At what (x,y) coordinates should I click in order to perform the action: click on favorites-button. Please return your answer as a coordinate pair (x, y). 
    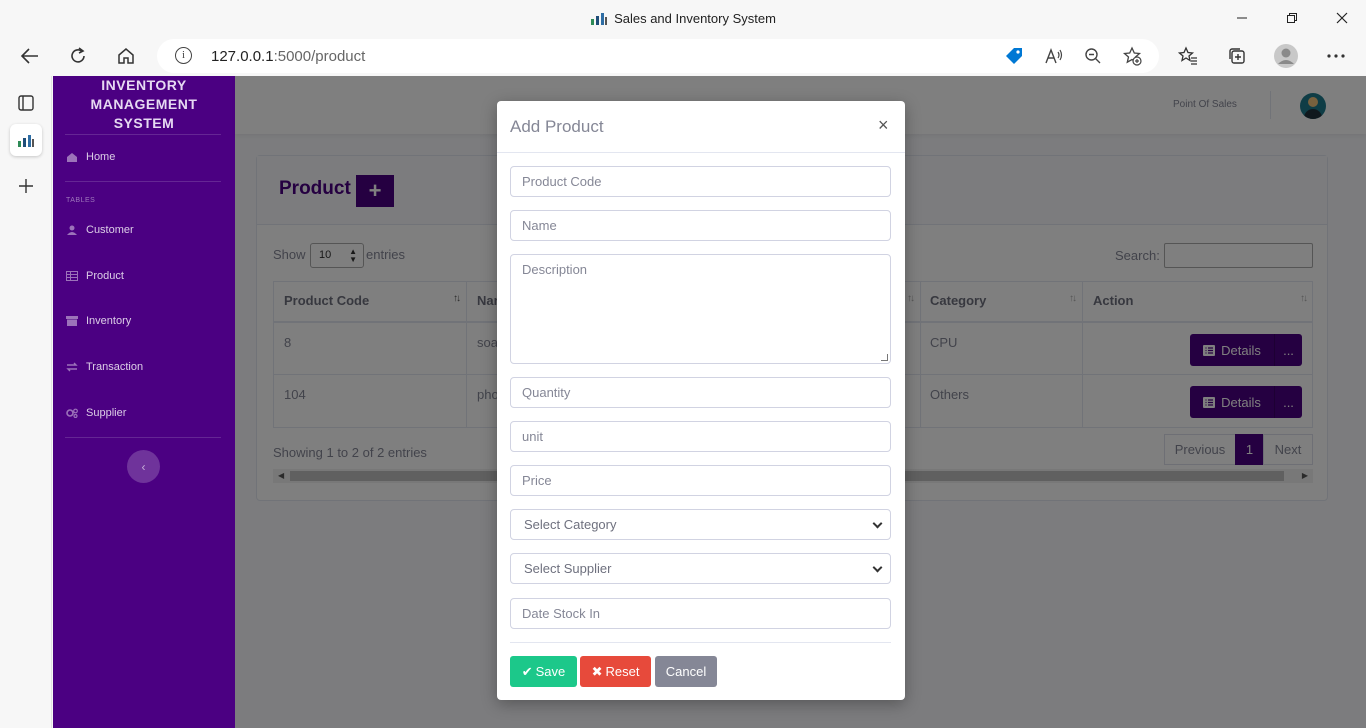
    Looking at the image, I should click on (1188, 56).